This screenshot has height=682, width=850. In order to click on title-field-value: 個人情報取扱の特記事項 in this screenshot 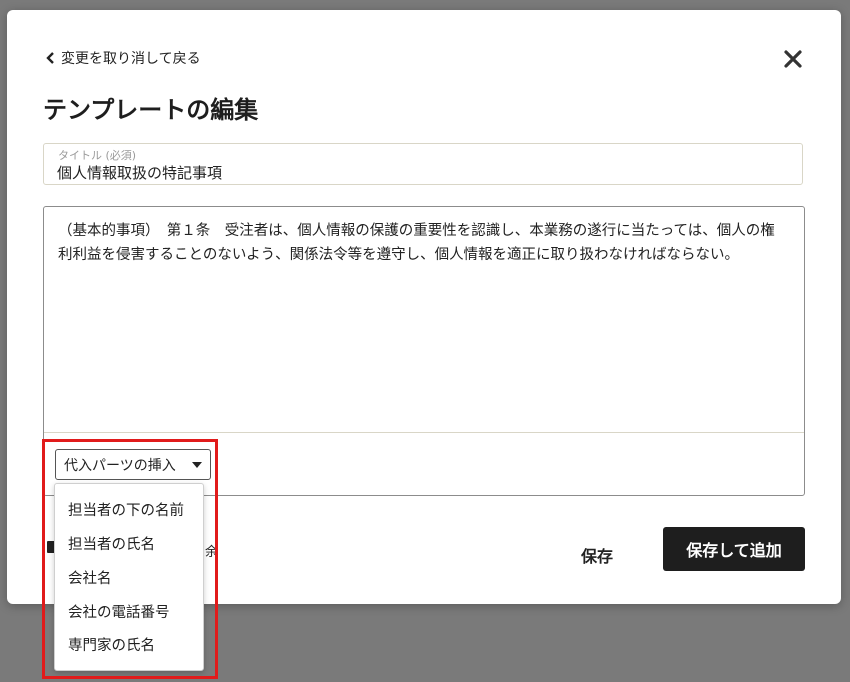, I will do `click(139, 172)`.